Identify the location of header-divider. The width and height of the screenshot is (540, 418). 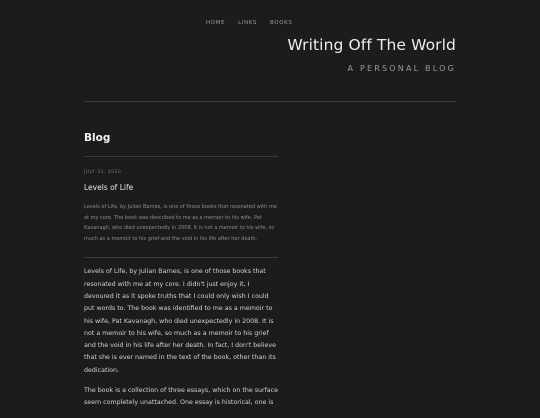
(270, 101).